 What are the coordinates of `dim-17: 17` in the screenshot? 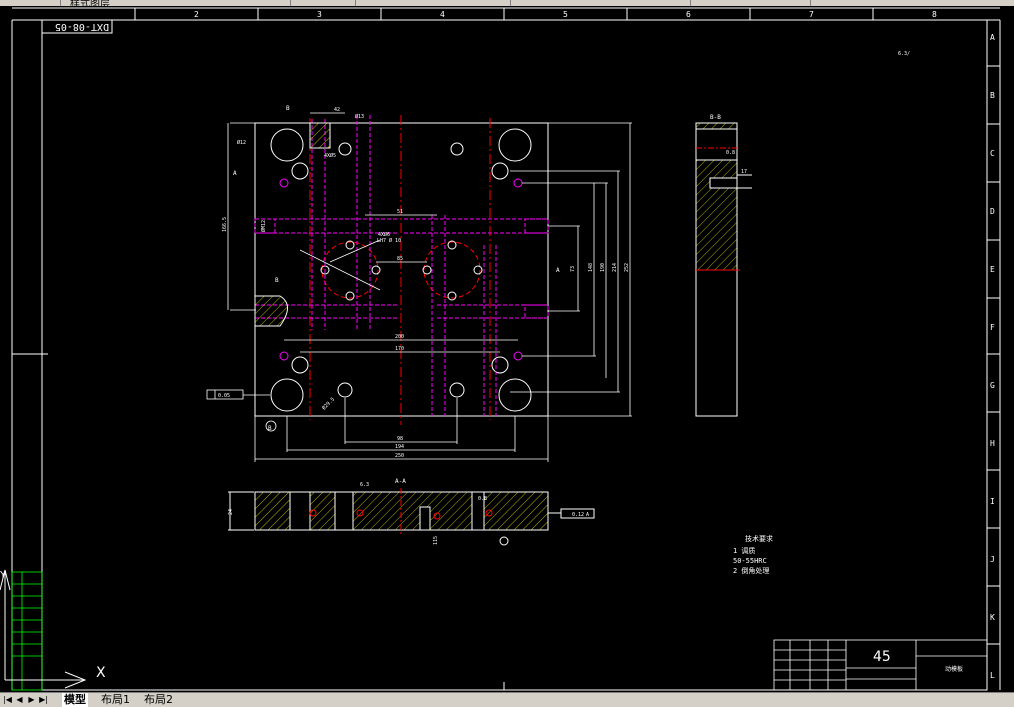 It's located at (744, 172).